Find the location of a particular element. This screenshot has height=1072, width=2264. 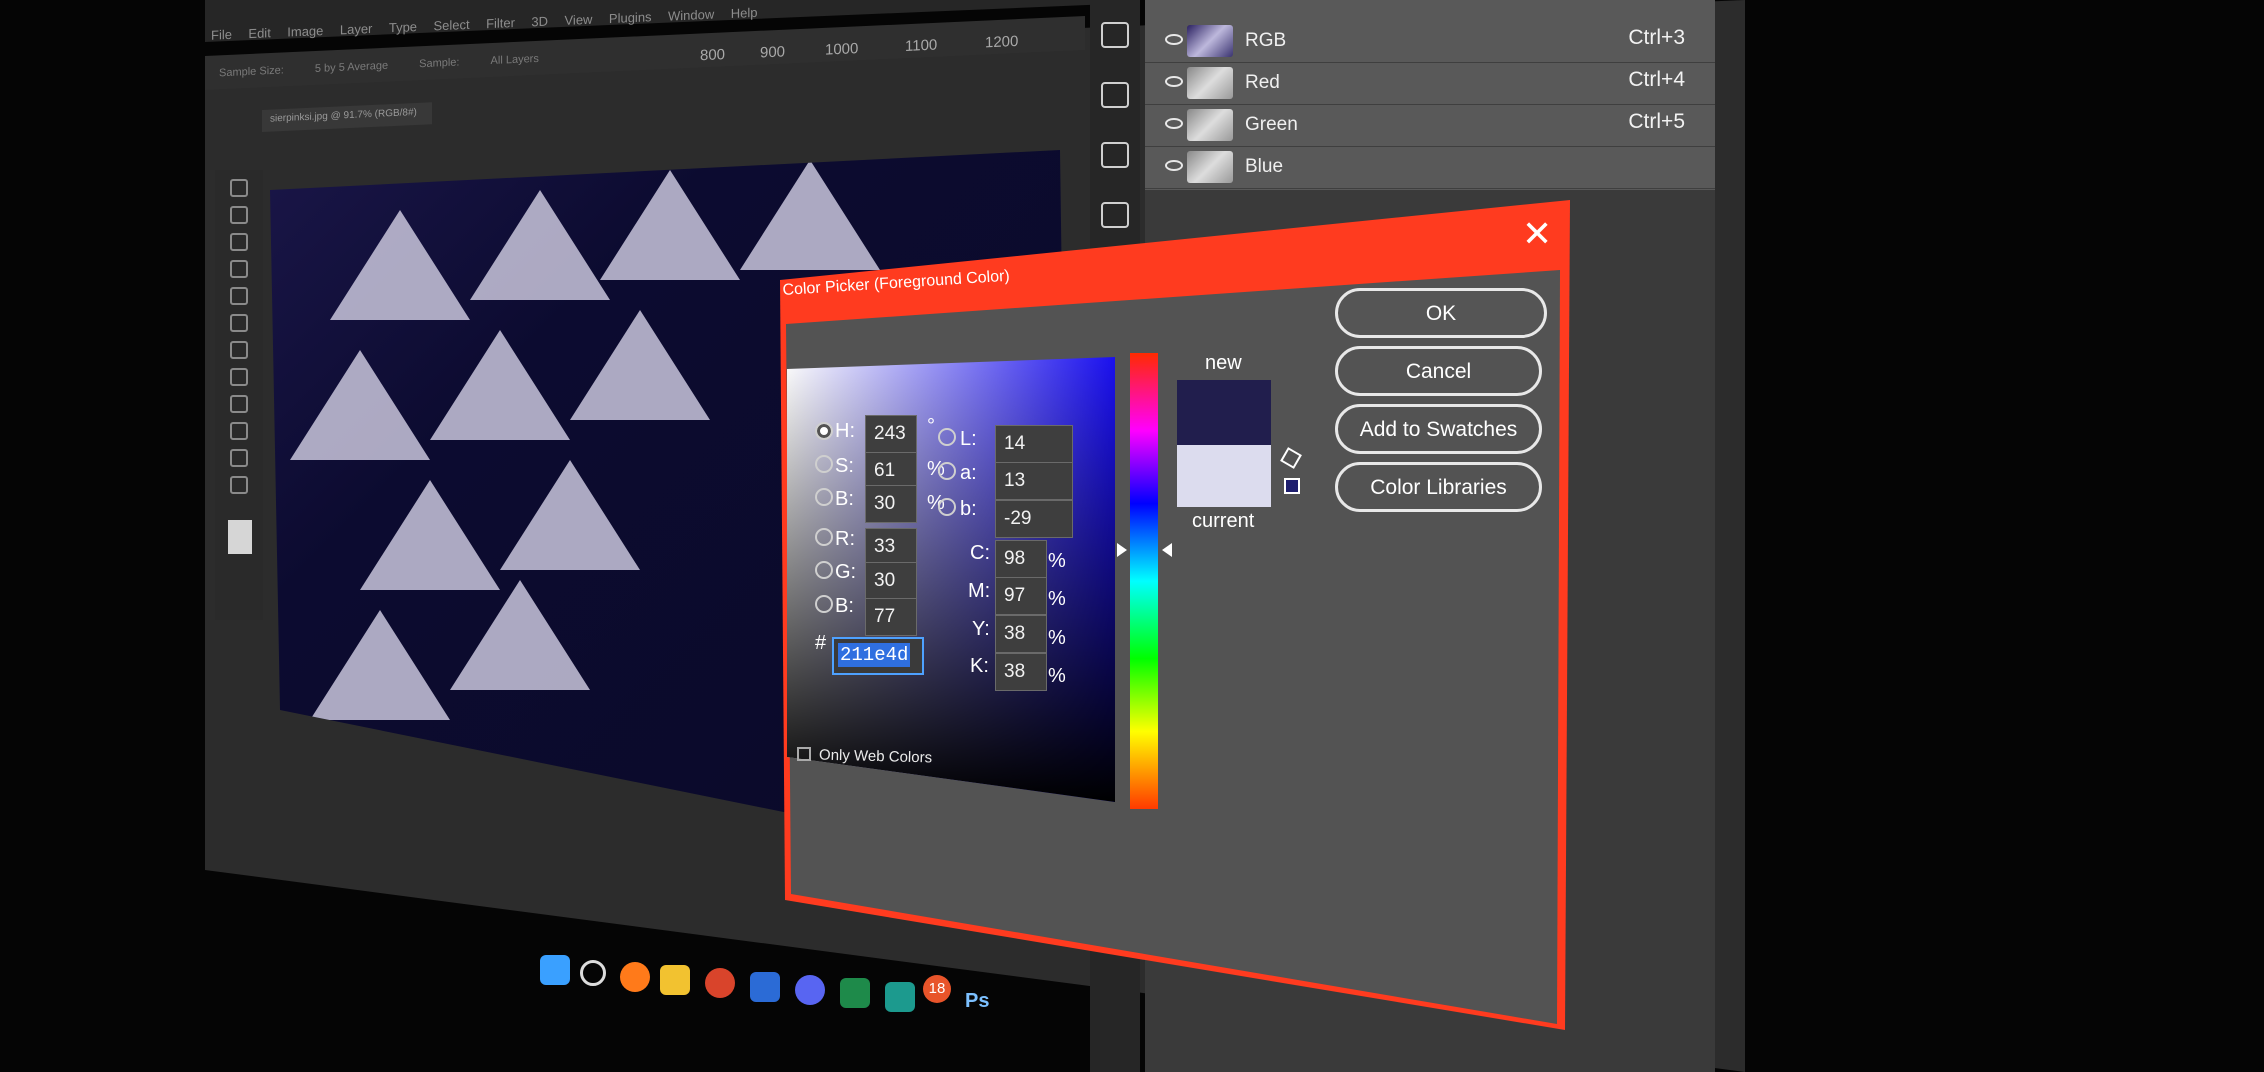

saturation-label: S: is located at coordinates (844, 466).